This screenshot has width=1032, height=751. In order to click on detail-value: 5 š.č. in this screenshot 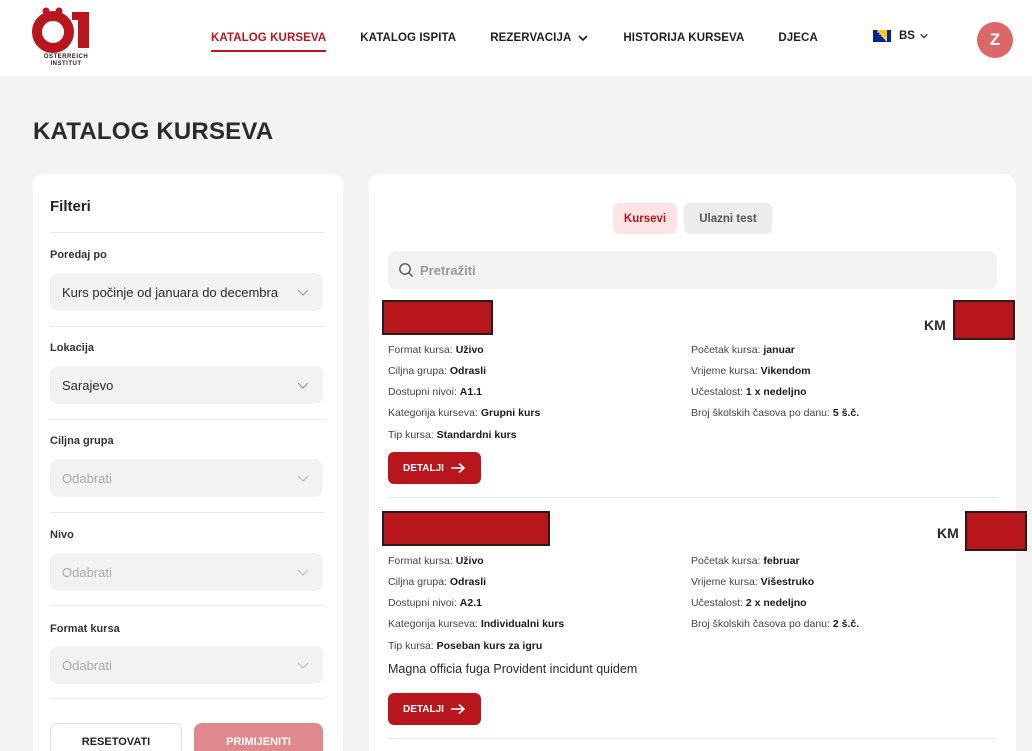, I will do `click(846, 413)`.